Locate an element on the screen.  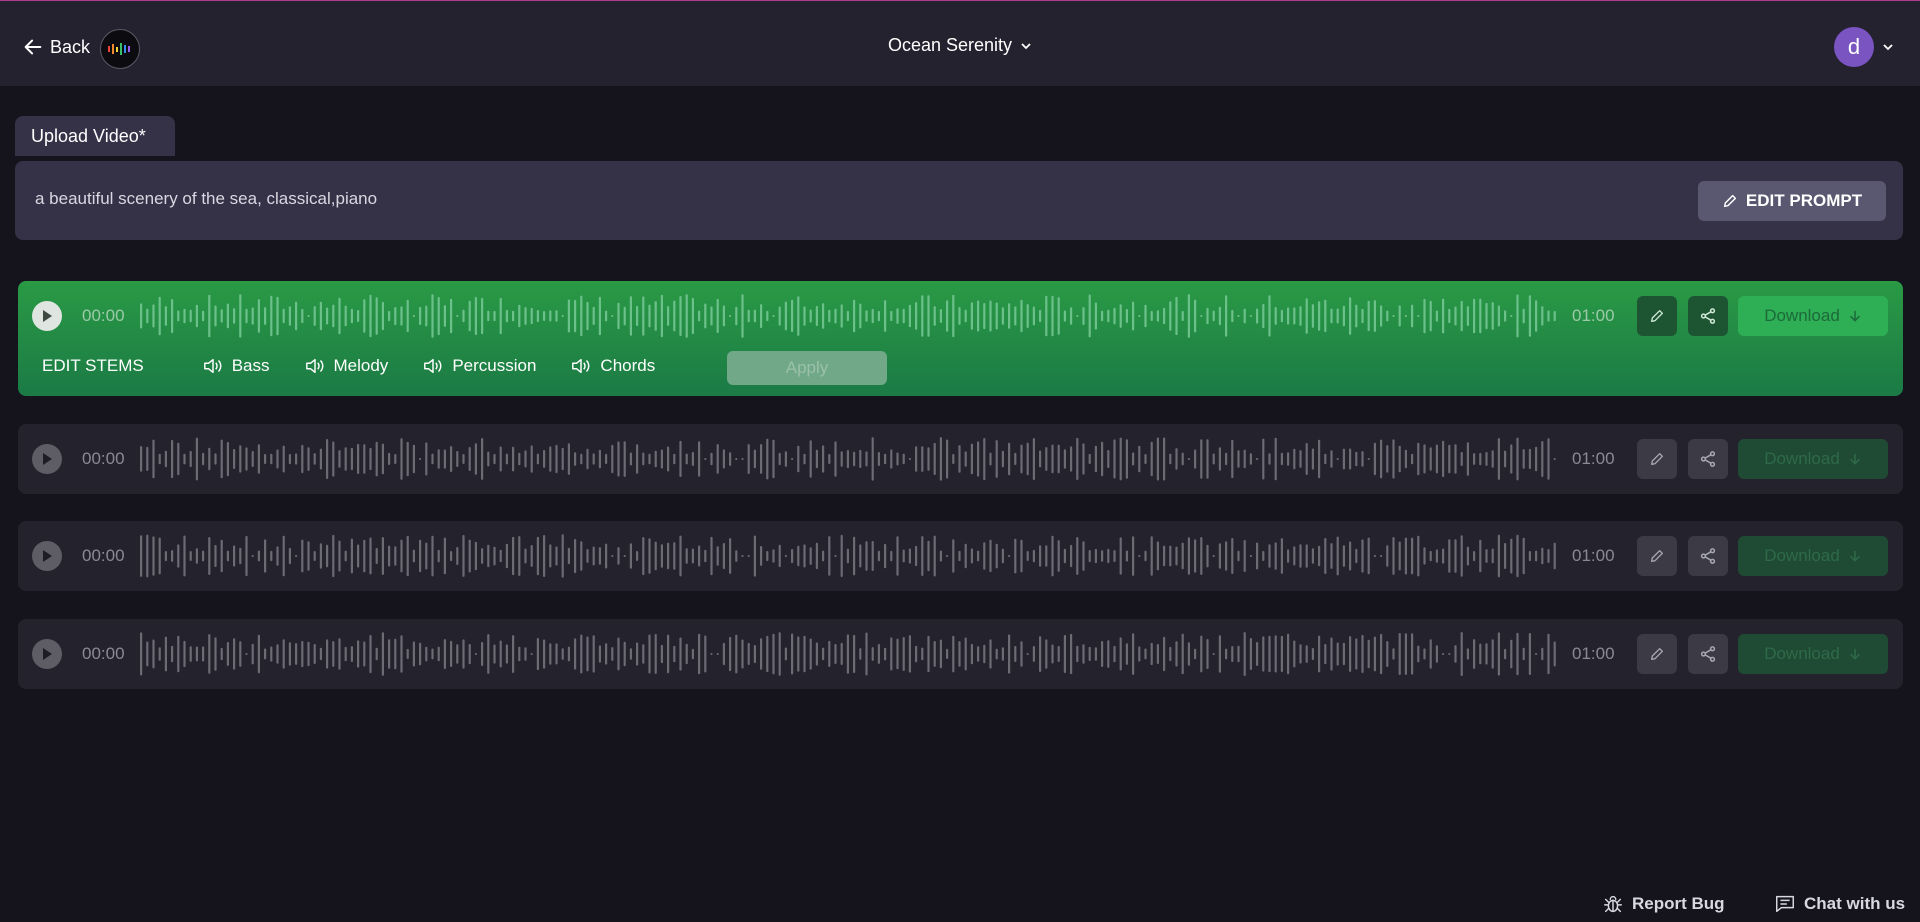
report-bug-link: Report Bug is located at coordinates (1663, 904).